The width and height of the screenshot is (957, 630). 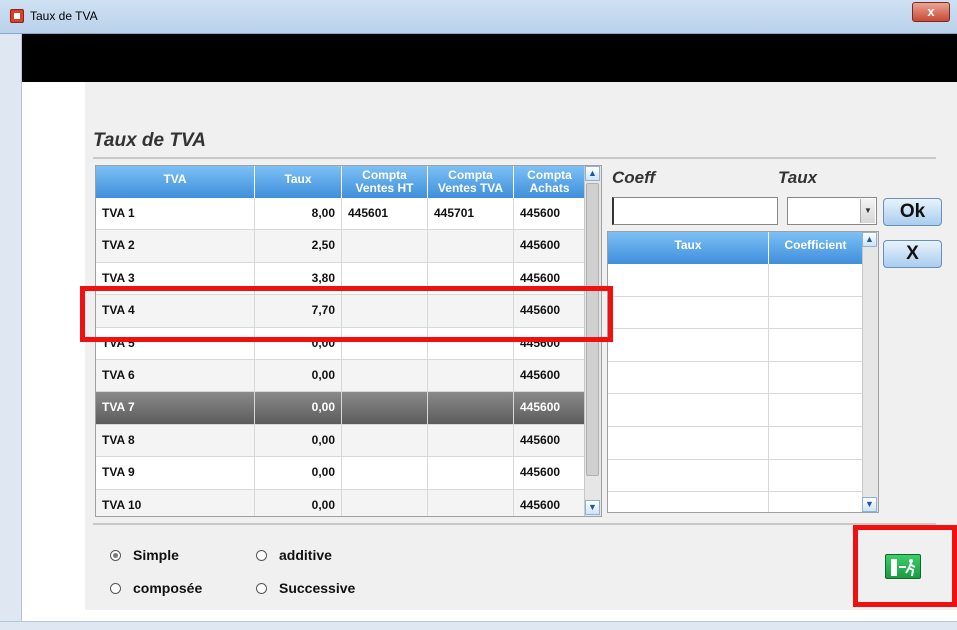 What do you see at coordinates (64, 16) in the screenshot?
I see `window-title: Taux de TVA` at bounding box center [64, 16].